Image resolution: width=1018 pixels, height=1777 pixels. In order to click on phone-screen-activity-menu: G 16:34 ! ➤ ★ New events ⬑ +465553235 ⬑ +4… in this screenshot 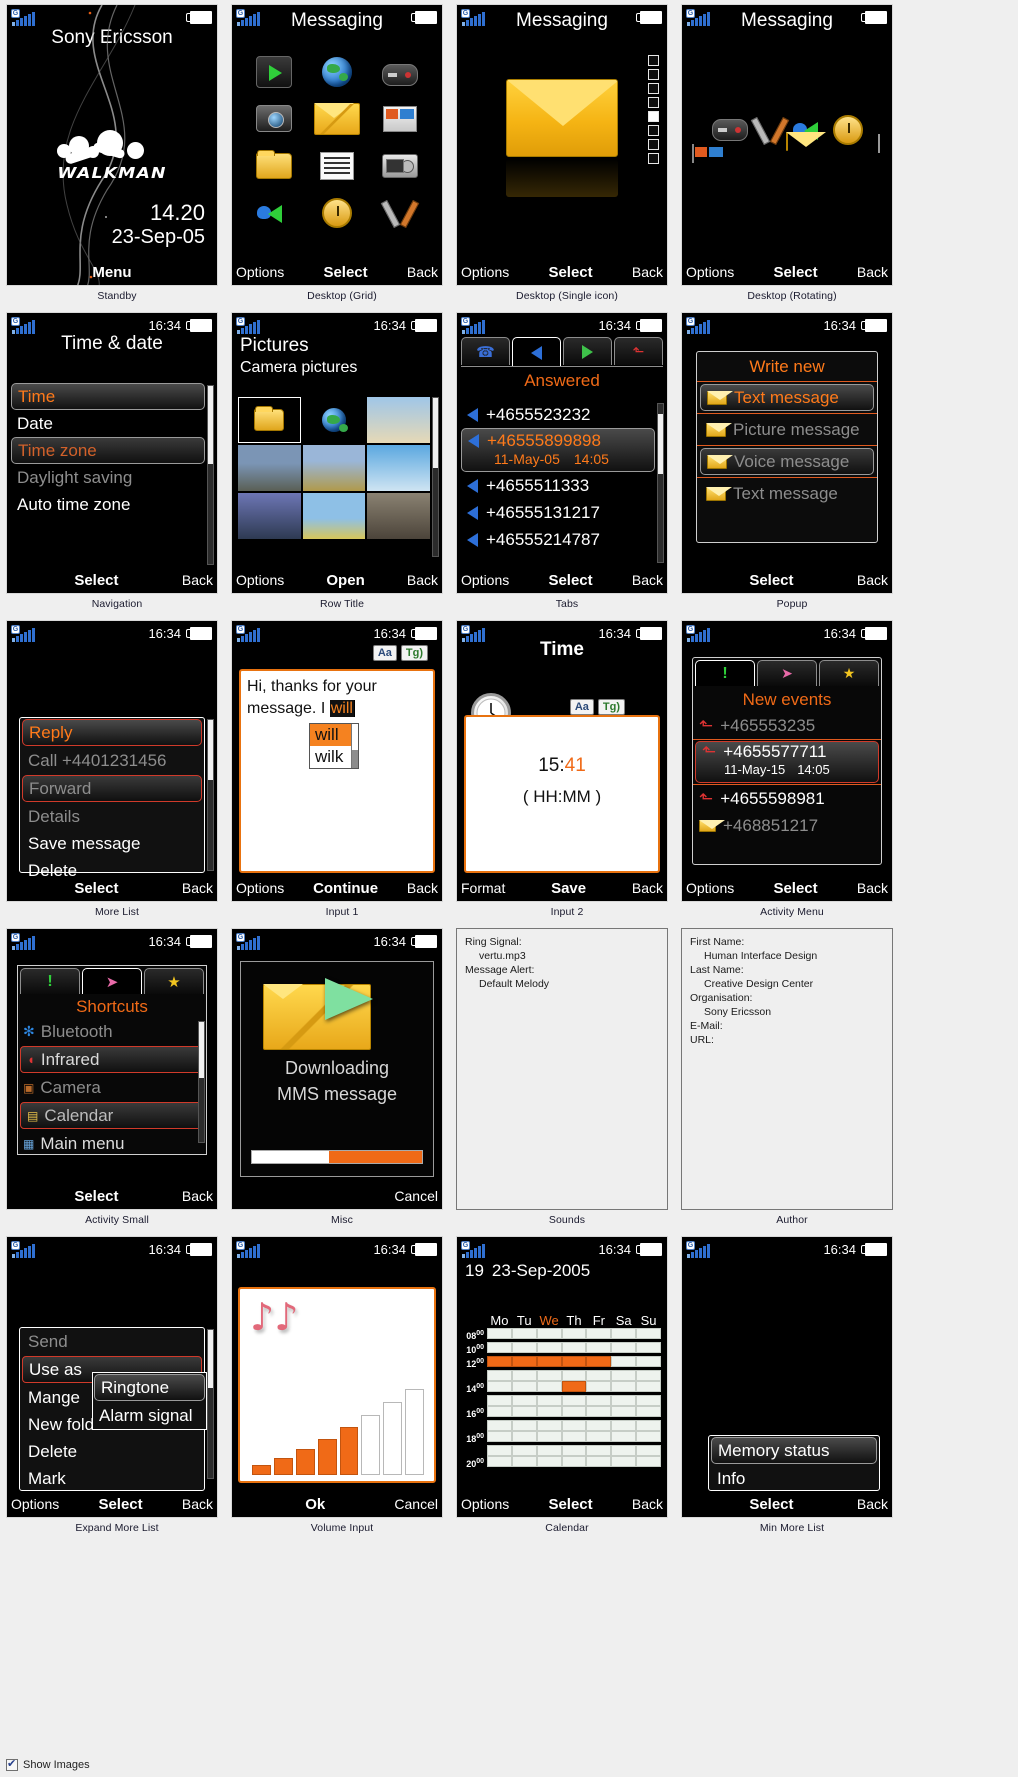, I will do `click(787, 761)`.